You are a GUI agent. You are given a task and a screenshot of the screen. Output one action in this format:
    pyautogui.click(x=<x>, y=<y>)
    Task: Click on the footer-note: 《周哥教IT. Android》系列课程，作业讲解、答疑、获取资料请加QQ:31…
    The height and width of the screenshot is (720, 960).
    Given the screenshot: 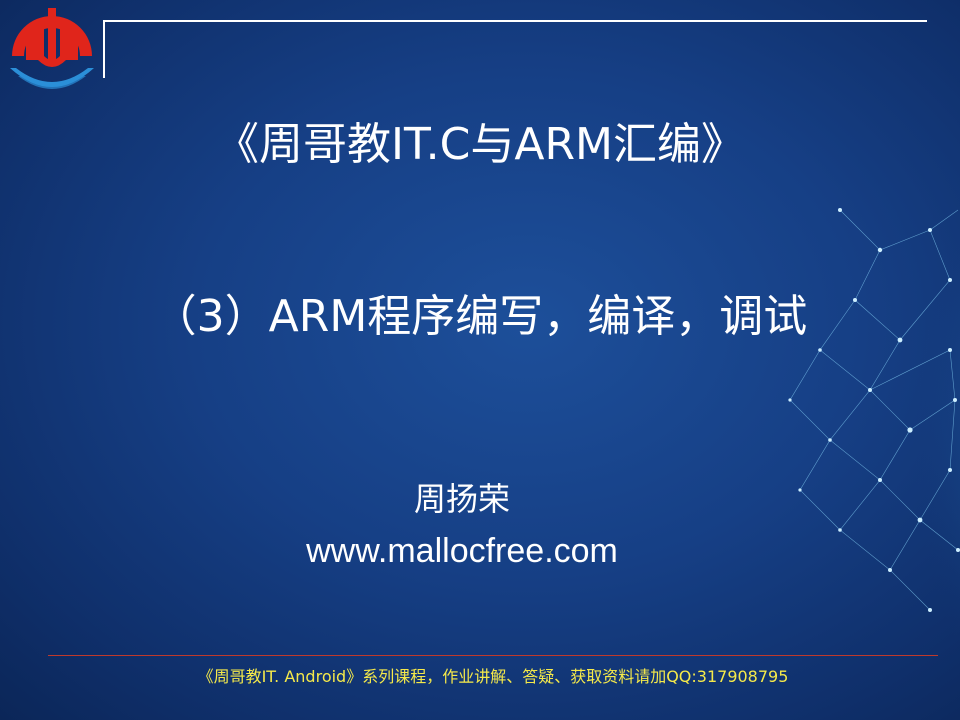 What is the action you would take?
    pyautogui.click(x=493, y=676)
    